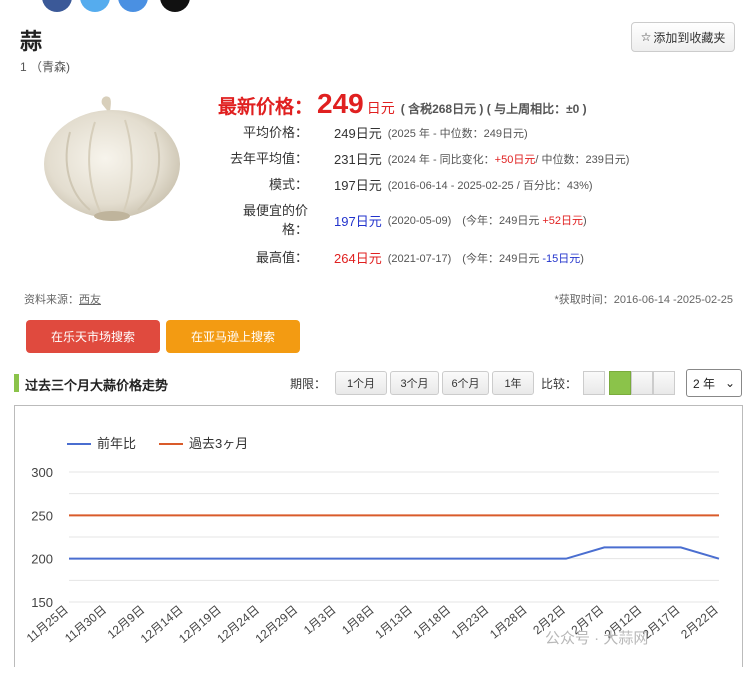 The width and height of the screenshot is (745, 673). I want to click on x-tick-label: 1月28日, so click(508, 622).